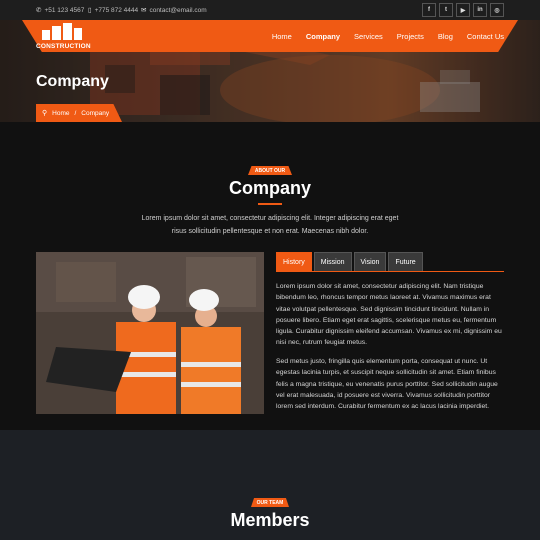  What do you see at coordinates (45, 113) in the screenshot?
I see `location-pin-icon: ⚲` at bounding box center [45, 113].